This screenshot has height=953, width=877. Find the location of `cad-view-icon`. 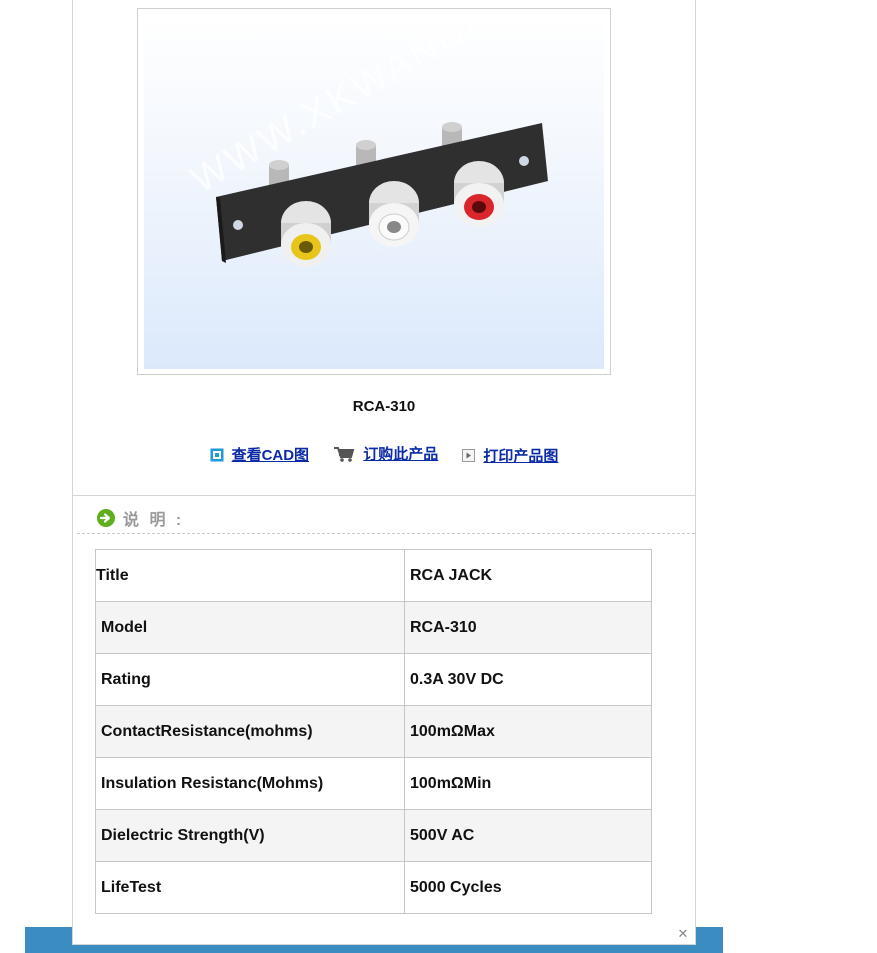

cad-view-icon is located at coordinates (217, 454).